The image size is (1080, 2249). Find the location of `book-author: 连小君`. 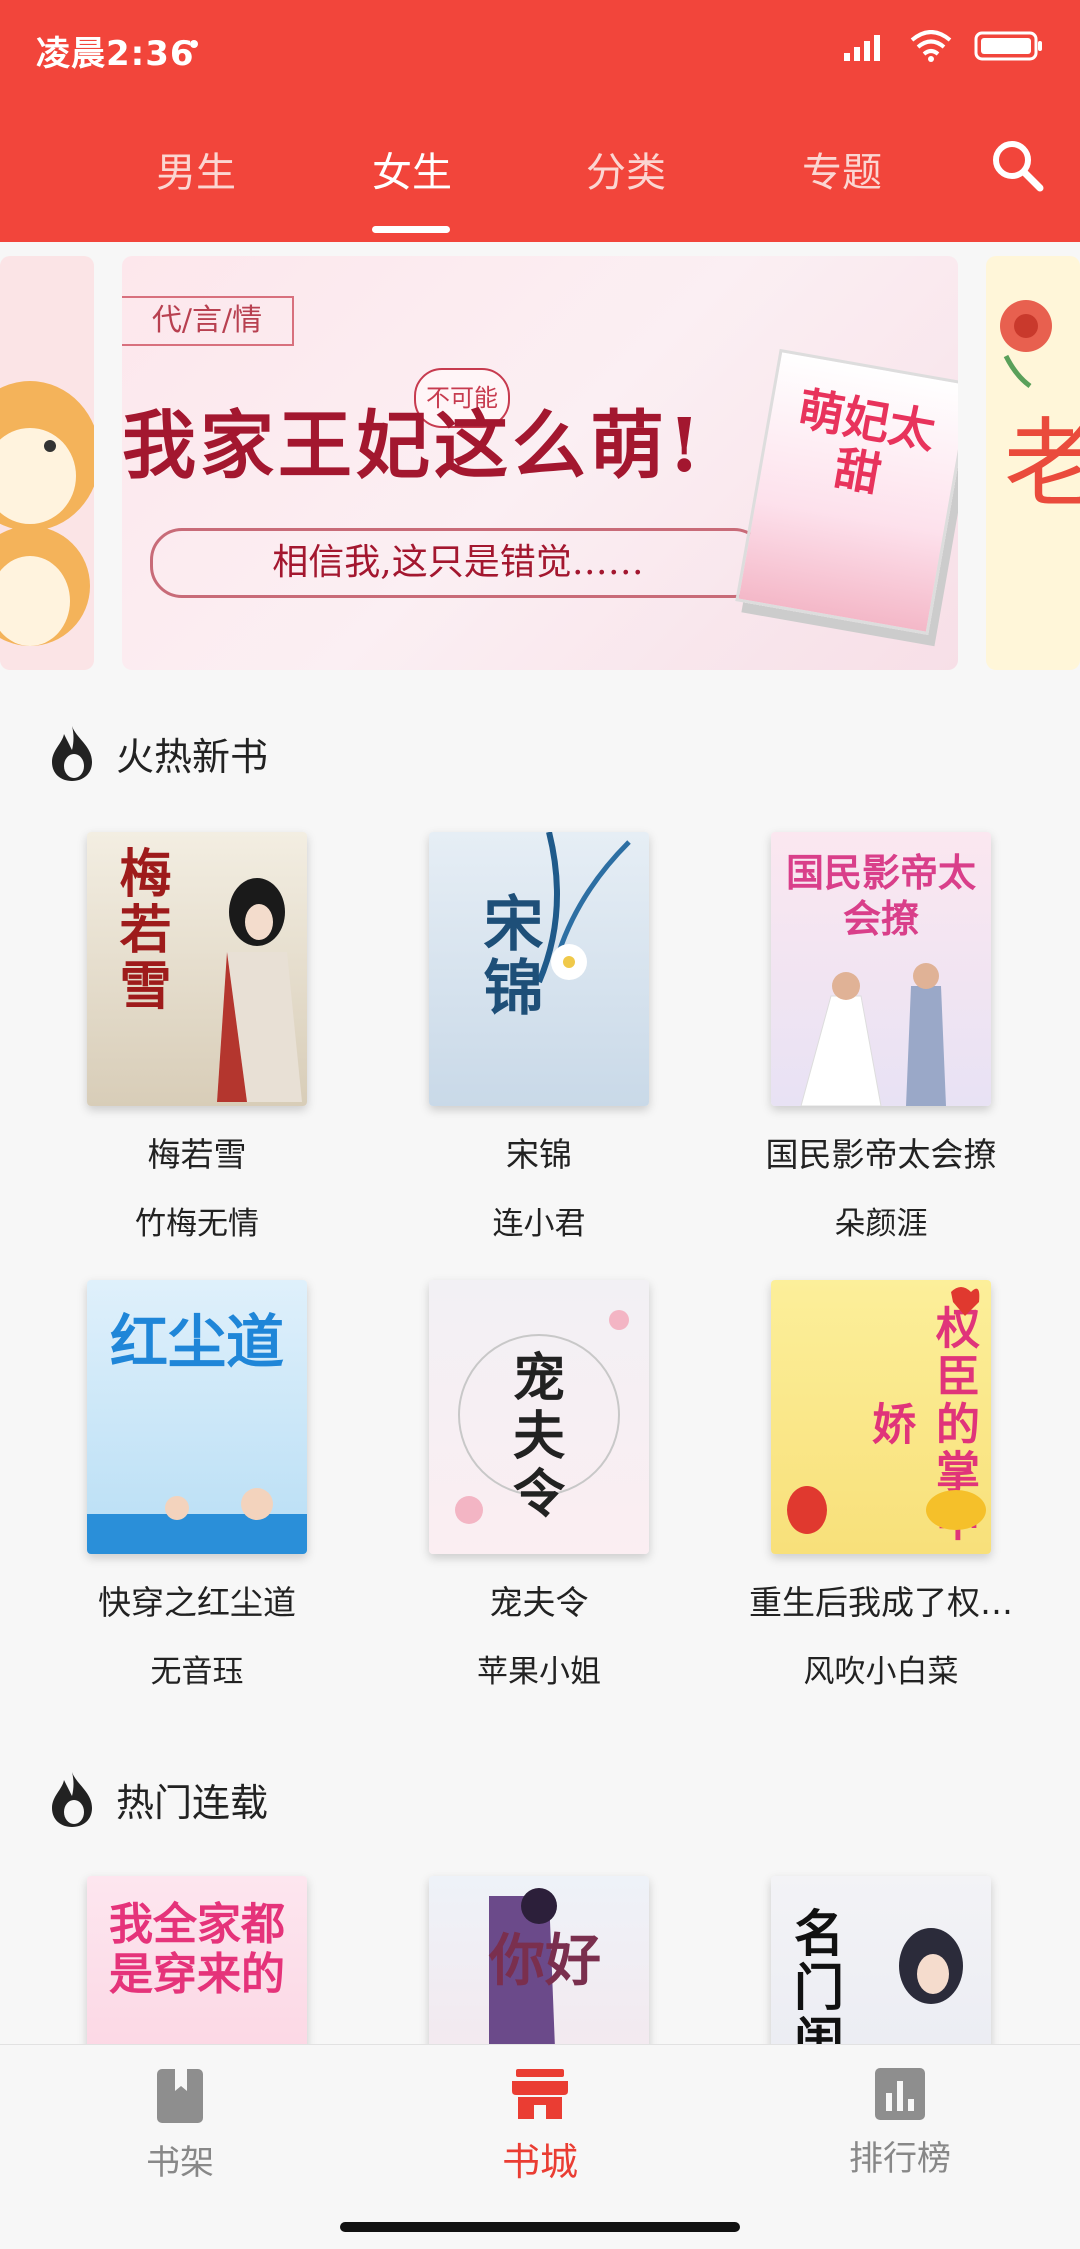

book-author: 连小君 is located at coordinates (539, 1224).